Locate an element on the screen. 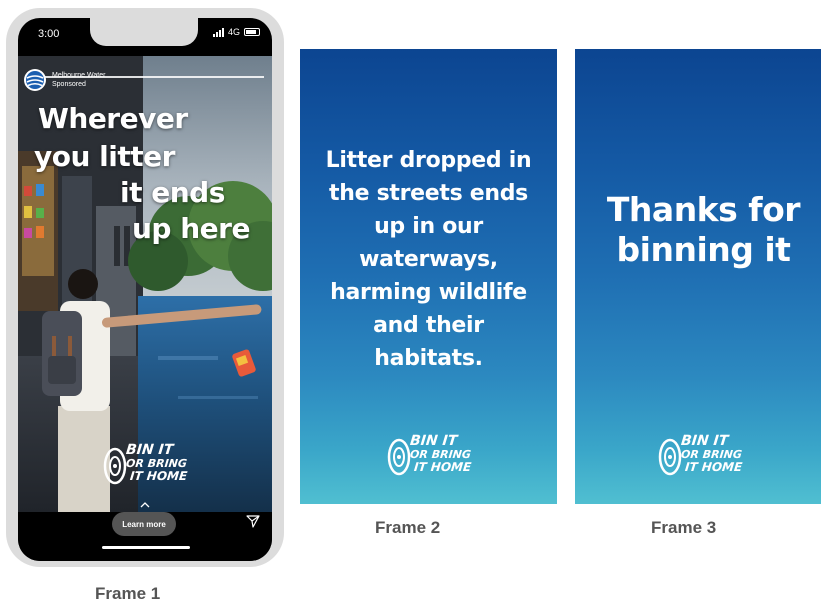 This screenshot has width=821, height=603. headline-line-2: you litter is located at coordinates (104, 156).